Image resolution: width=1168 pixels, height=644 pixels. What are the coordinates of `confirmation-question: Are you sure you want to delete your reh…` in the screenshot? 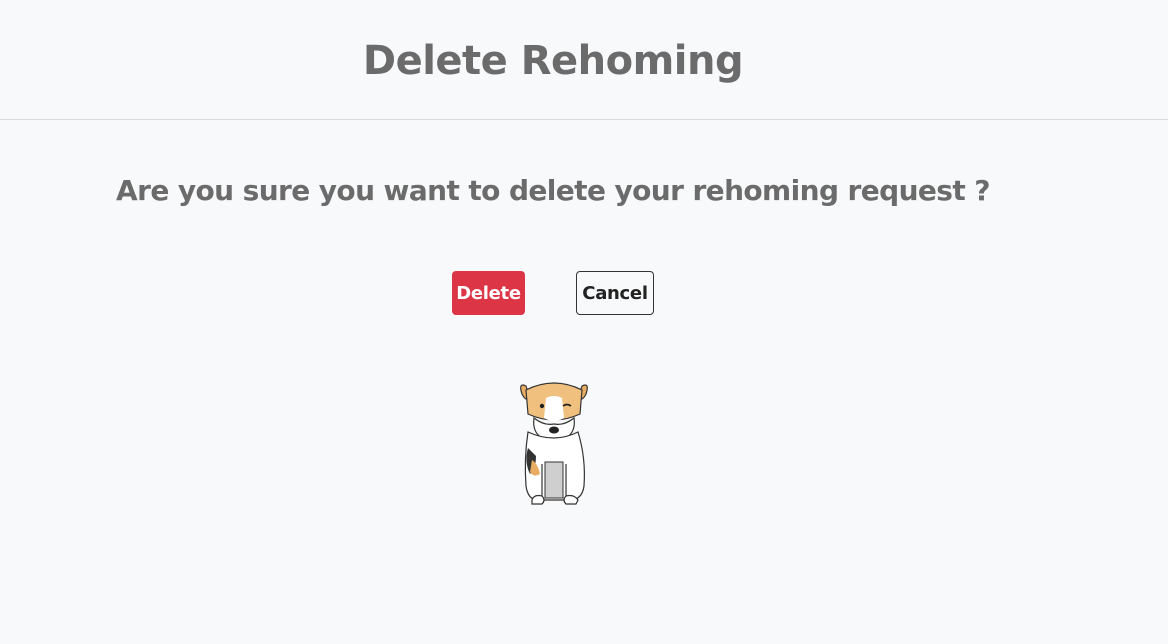 It's located at (553, 190).